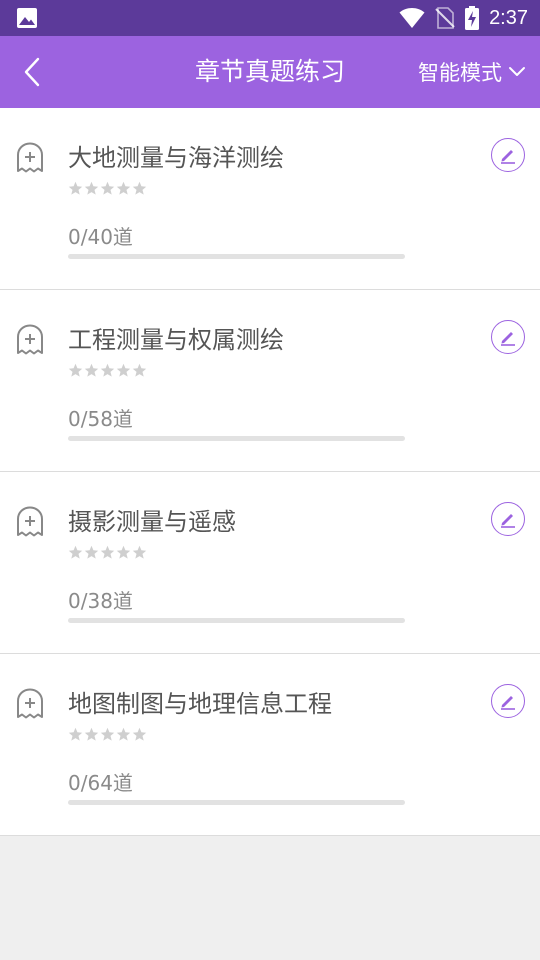 The image size is (540, 960). Describe the element at coordinates (27, 18) in the screenshot. I see `image-icon` at that location.